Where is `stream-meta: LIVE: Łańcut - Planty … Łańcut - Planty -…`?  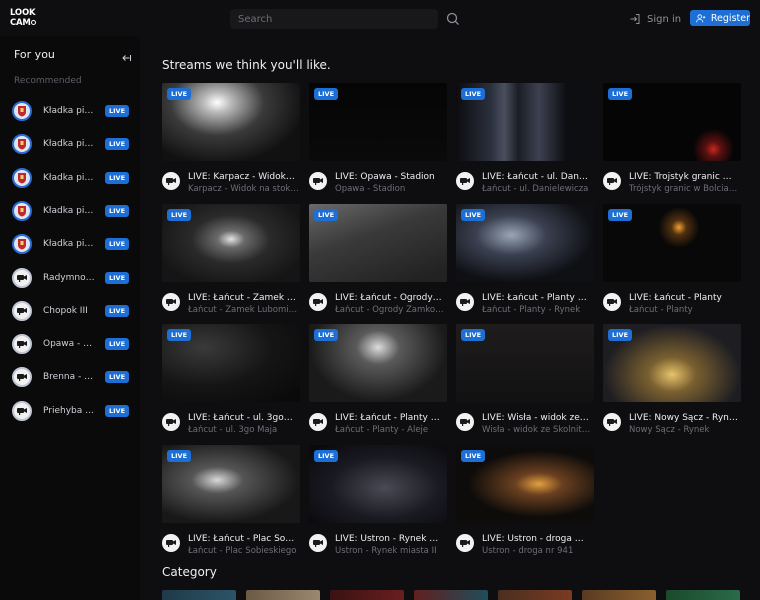
stream-meta: LIVE: Łańcut - Planty … Łańcut - Planty -… is located at coordinates (525, 300).